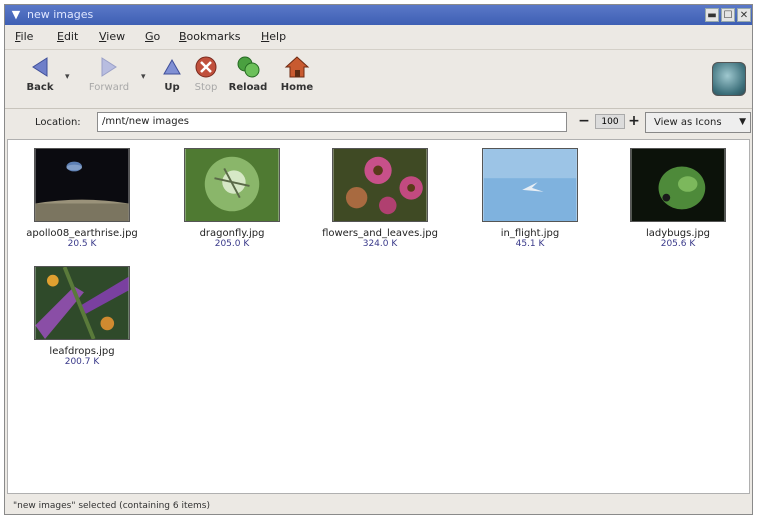  Describe the element at coordinates (584, 121) in the screenshot. I see `zoom-out-button: −` at that location.